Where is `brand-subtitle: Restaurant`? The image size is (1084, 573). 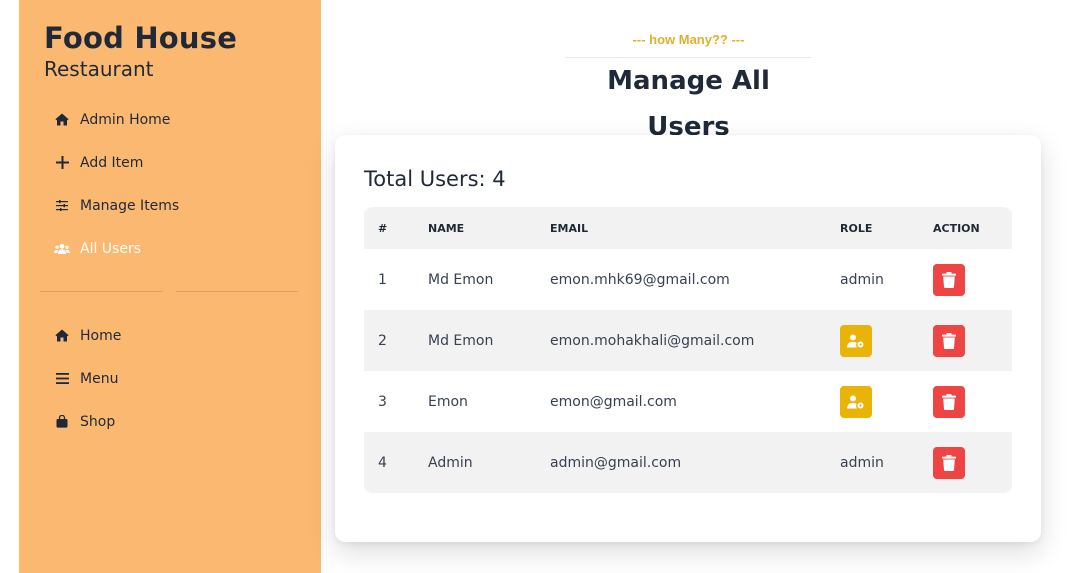 brand-subtitle: Restaurant is located at coordinates (99, 69).